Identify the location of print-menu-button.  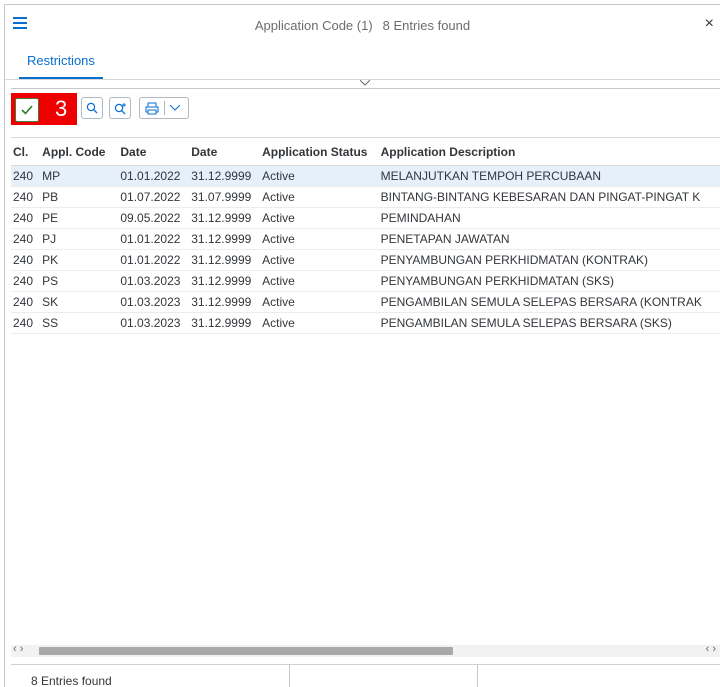
(164, 108).